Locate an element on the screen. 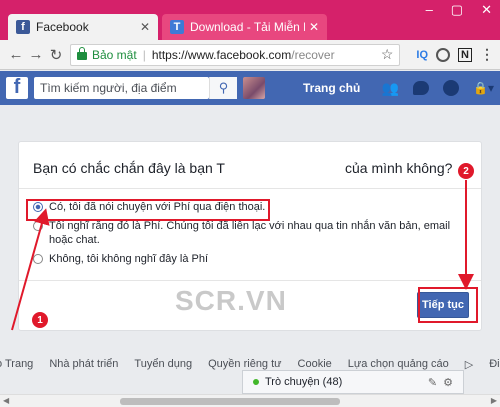  footer-link: Nhà phát triển is located at coordinates (83, 364).